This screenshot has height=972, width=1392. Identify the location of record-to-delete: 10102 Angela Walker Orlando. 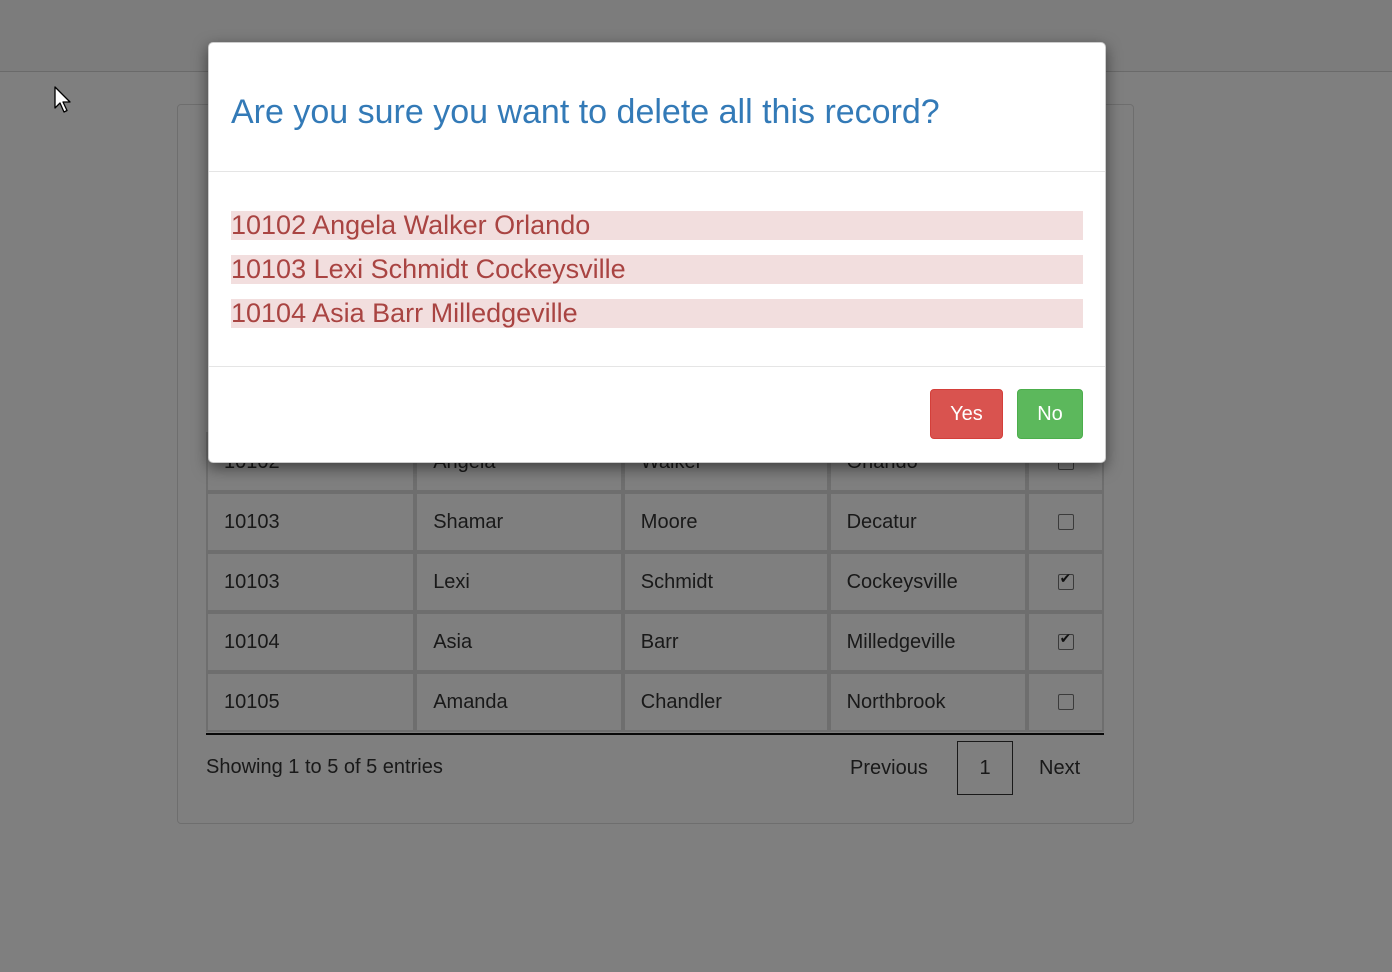
(657, 225).